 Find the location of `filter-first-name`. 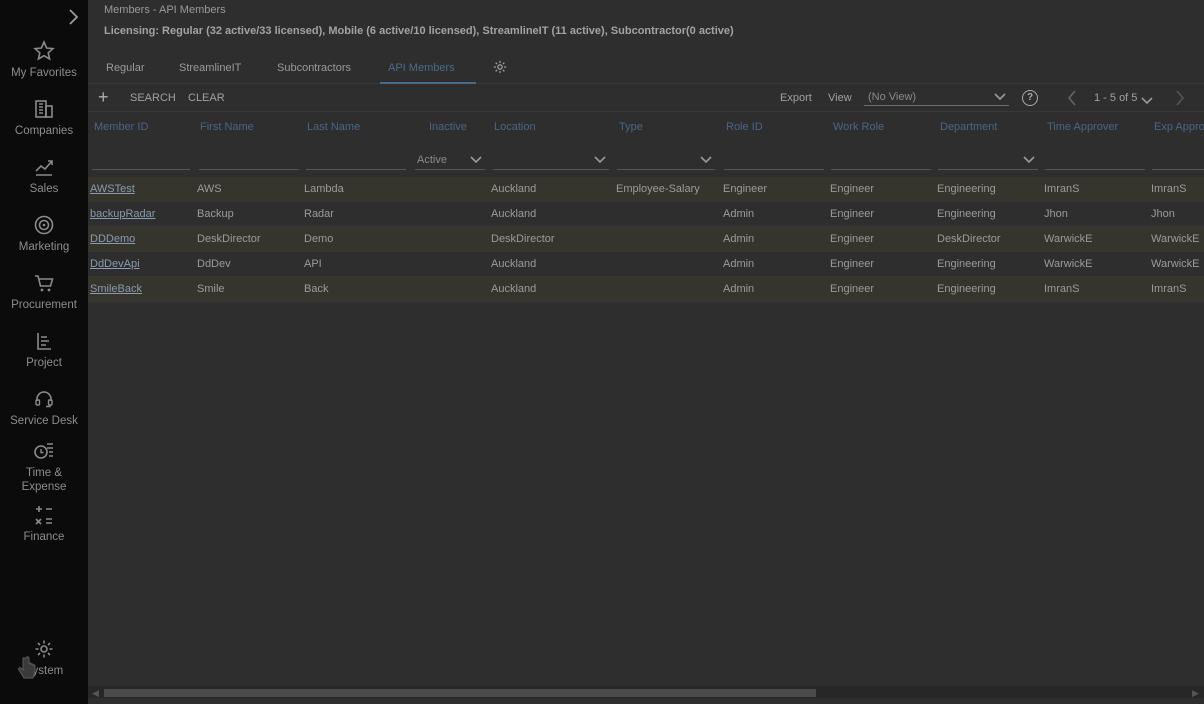

filter-first-name is located at coordinates (249, 161).